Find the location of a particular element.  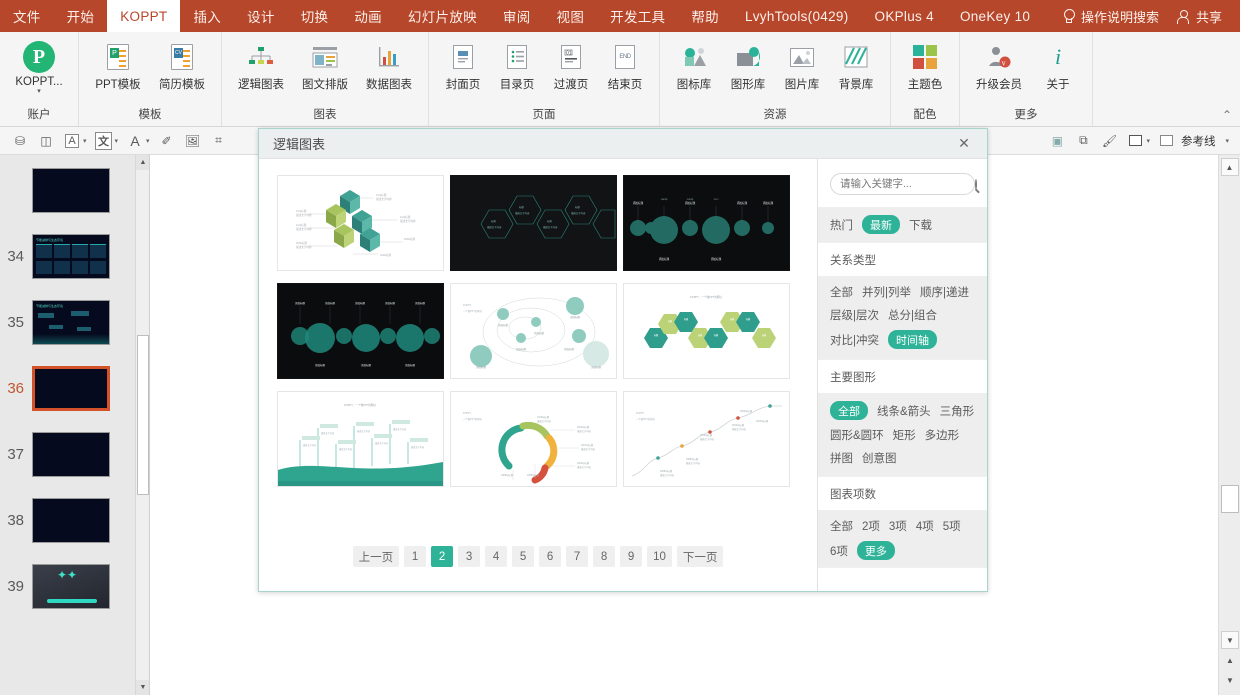

ribbon-button-ppt-template: P PPT模板 is located at coordinates (118, 66).